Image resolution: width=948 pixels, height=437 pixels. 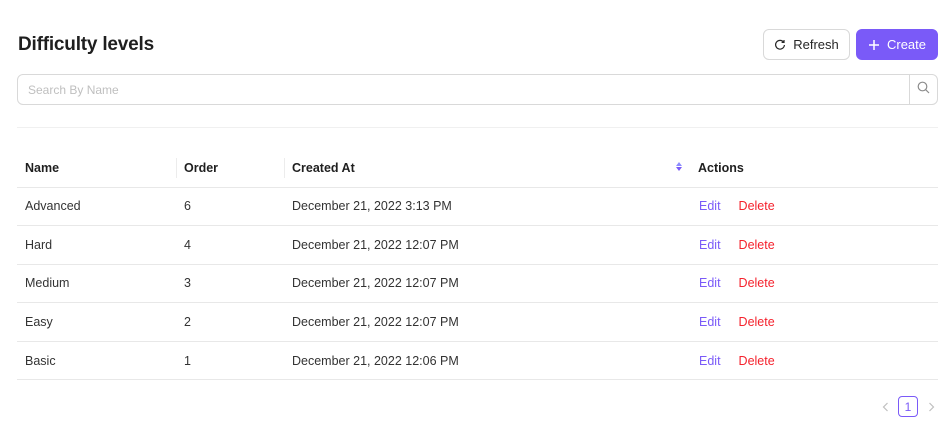 I want to click on cell-created-at: December 21, 2022 12:06 PM, so click(x=487, y=361).